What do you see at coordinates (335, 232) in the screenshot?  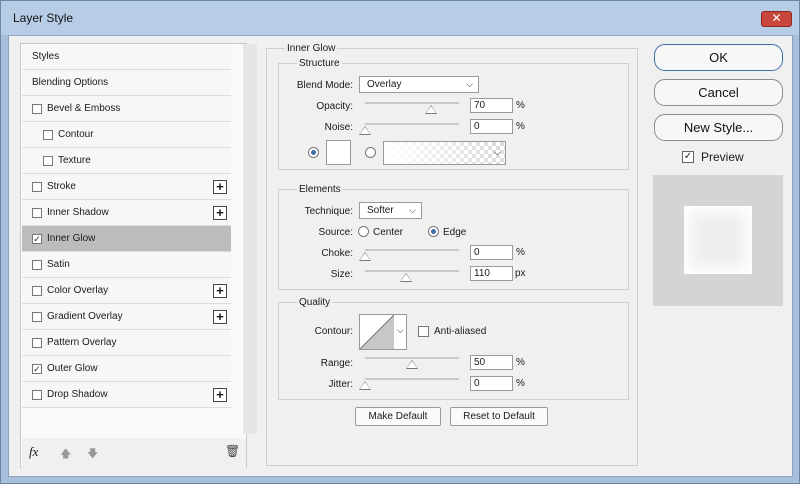 I see `source-label: Source:` at bounding box center [335, 232].